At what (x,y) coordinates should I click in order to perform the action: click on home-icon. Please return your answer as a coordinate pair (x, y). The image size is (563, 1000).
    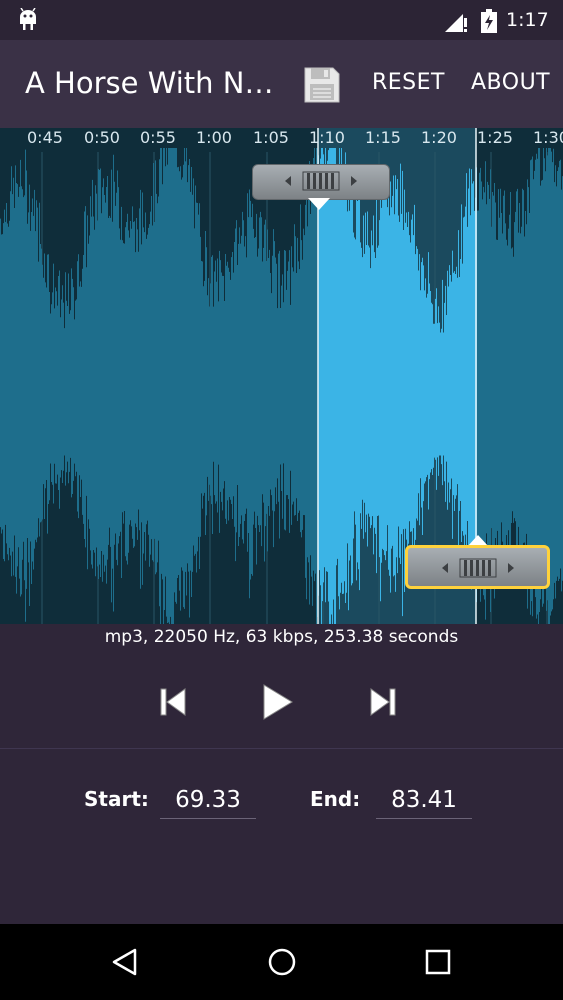
    Looking at the image, I should click on (282, 962).